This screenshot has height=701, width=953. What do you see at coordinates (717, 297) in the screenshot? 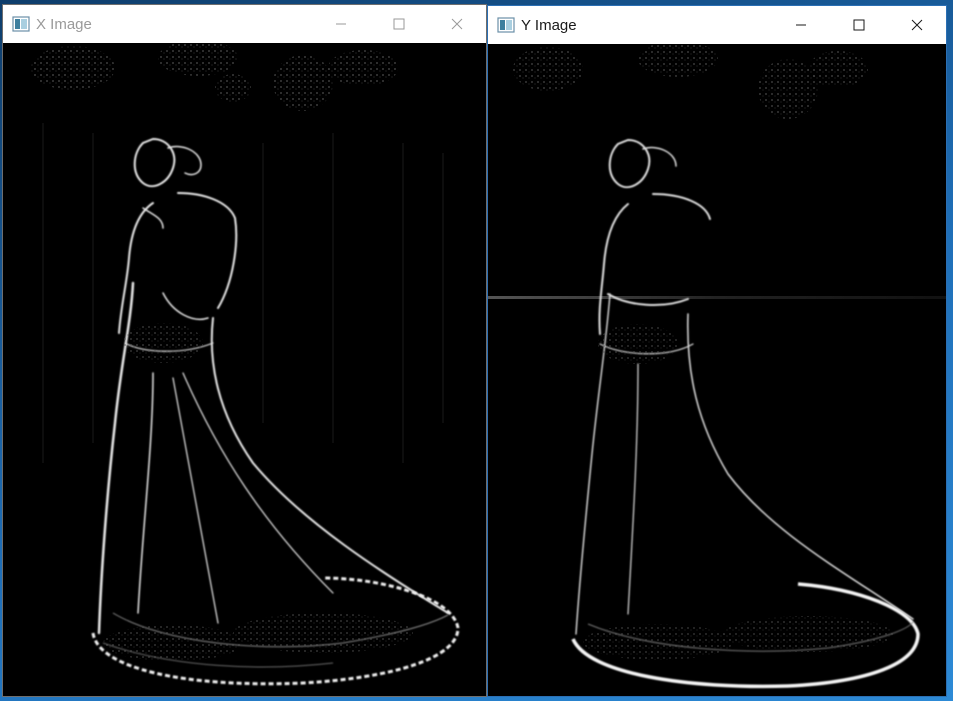
I see `horizon-edge` at bounding box center [717, 297].